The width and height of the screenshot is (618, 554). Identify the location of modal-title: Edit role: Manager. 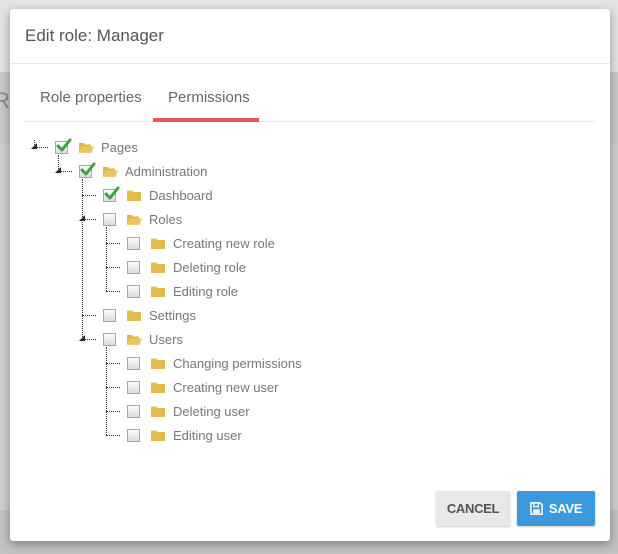
(94, 35).